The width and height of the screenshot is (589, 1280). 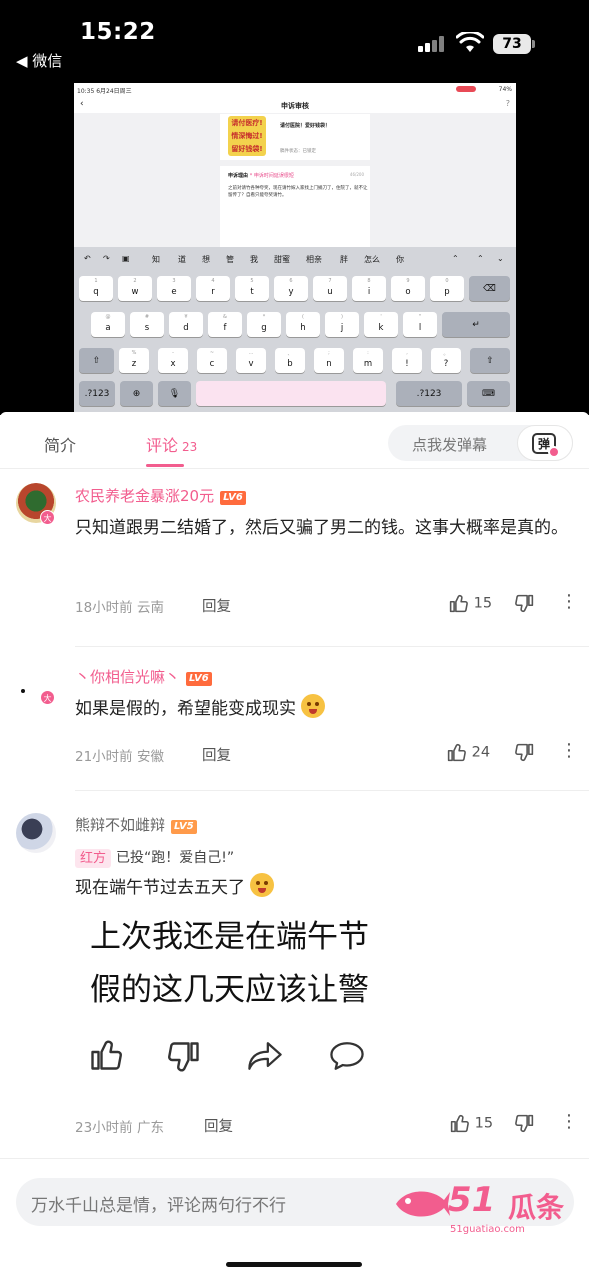 I want to click on comment-username: 丶你相信光嘛丶 LV6, so click(x=143, y=676).